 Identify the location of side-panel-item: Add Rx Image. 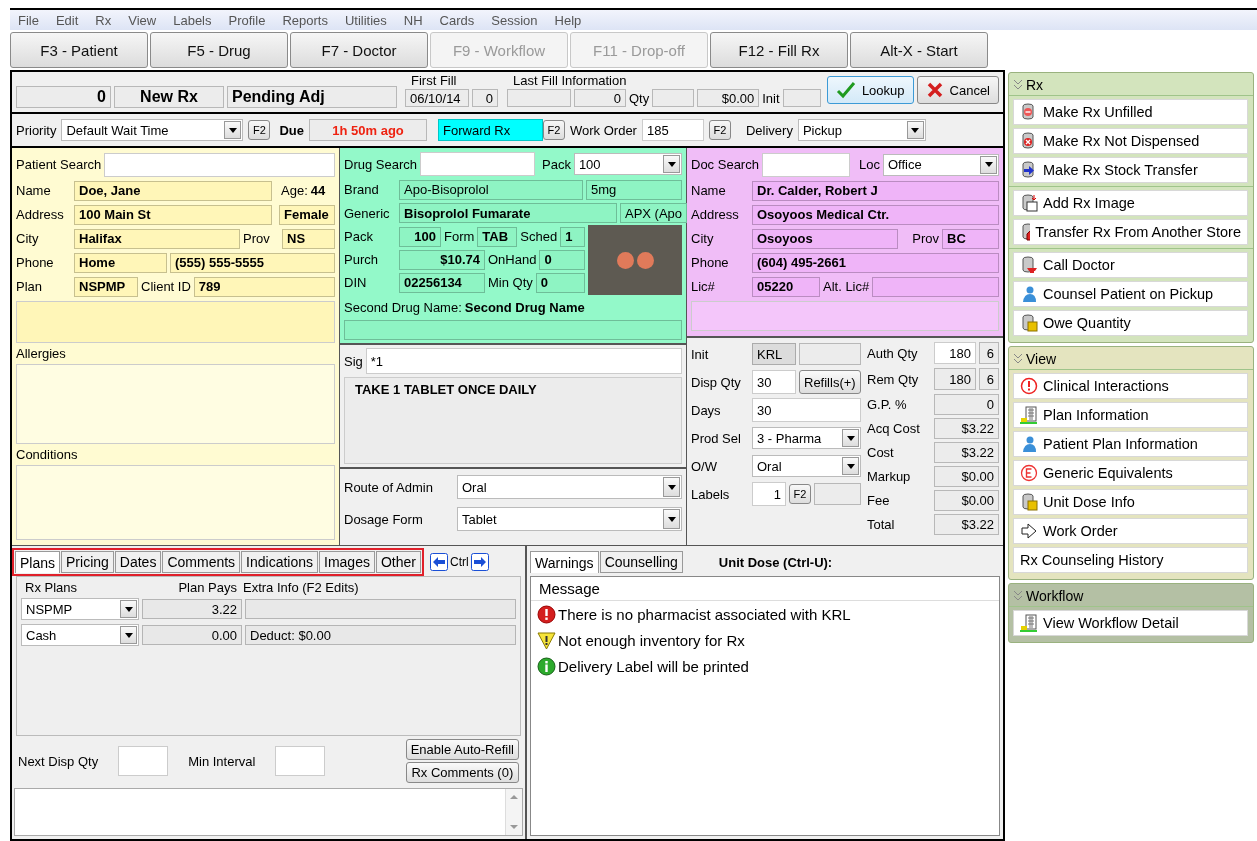
(1130, 203).